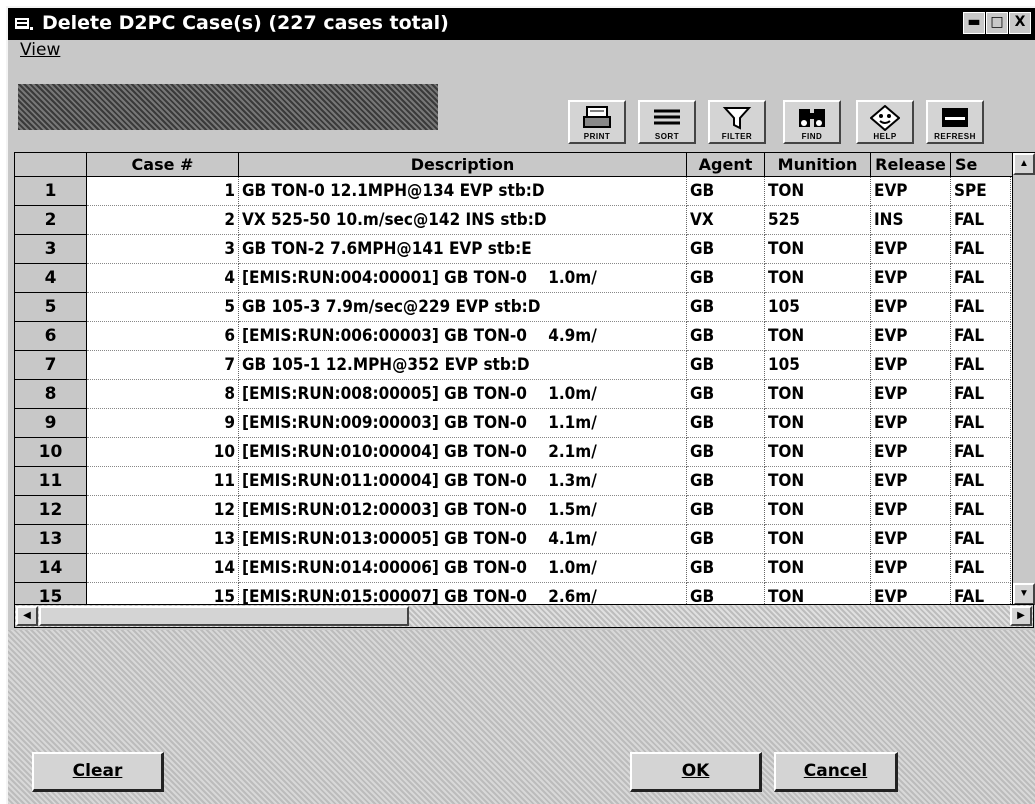 The width and height of the screenshot is (1035, 804). Describe the element at coordinates (51, 165) in the screenshot. I see `corner-cell` at that location.